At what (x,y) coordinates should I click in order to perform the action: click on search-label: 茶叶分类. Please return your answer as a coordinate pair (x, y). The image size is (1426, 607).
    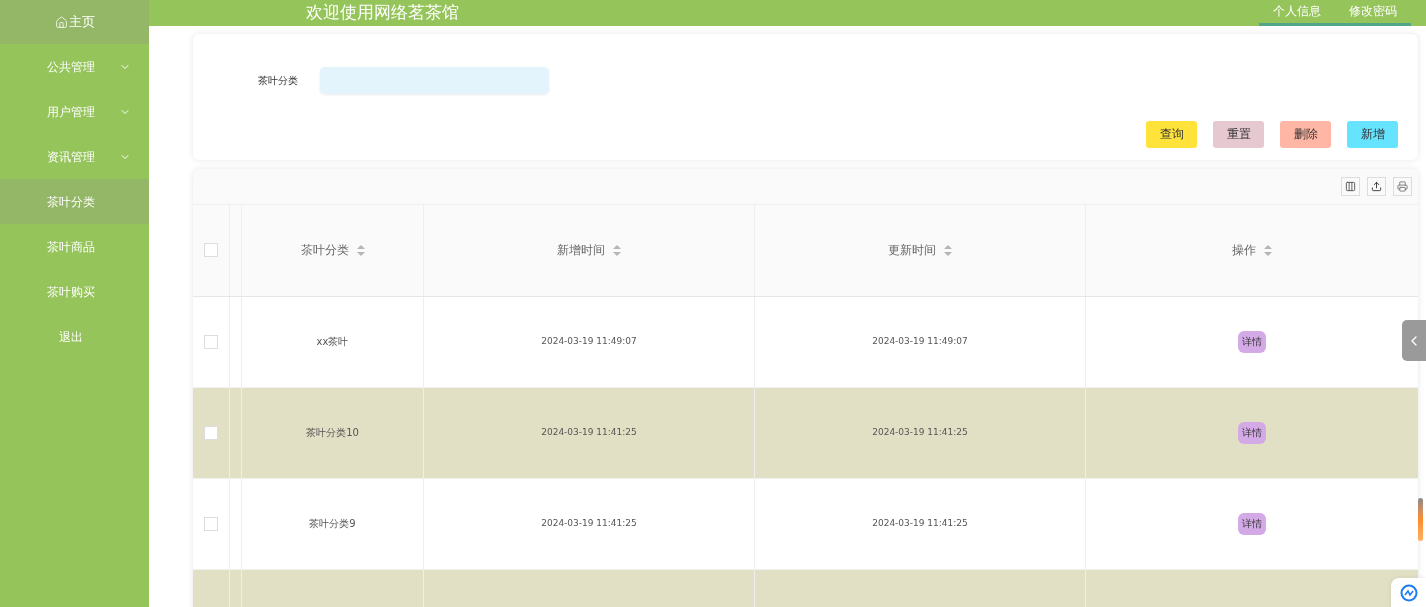
    Looking at the image, I should click on (278, 80).